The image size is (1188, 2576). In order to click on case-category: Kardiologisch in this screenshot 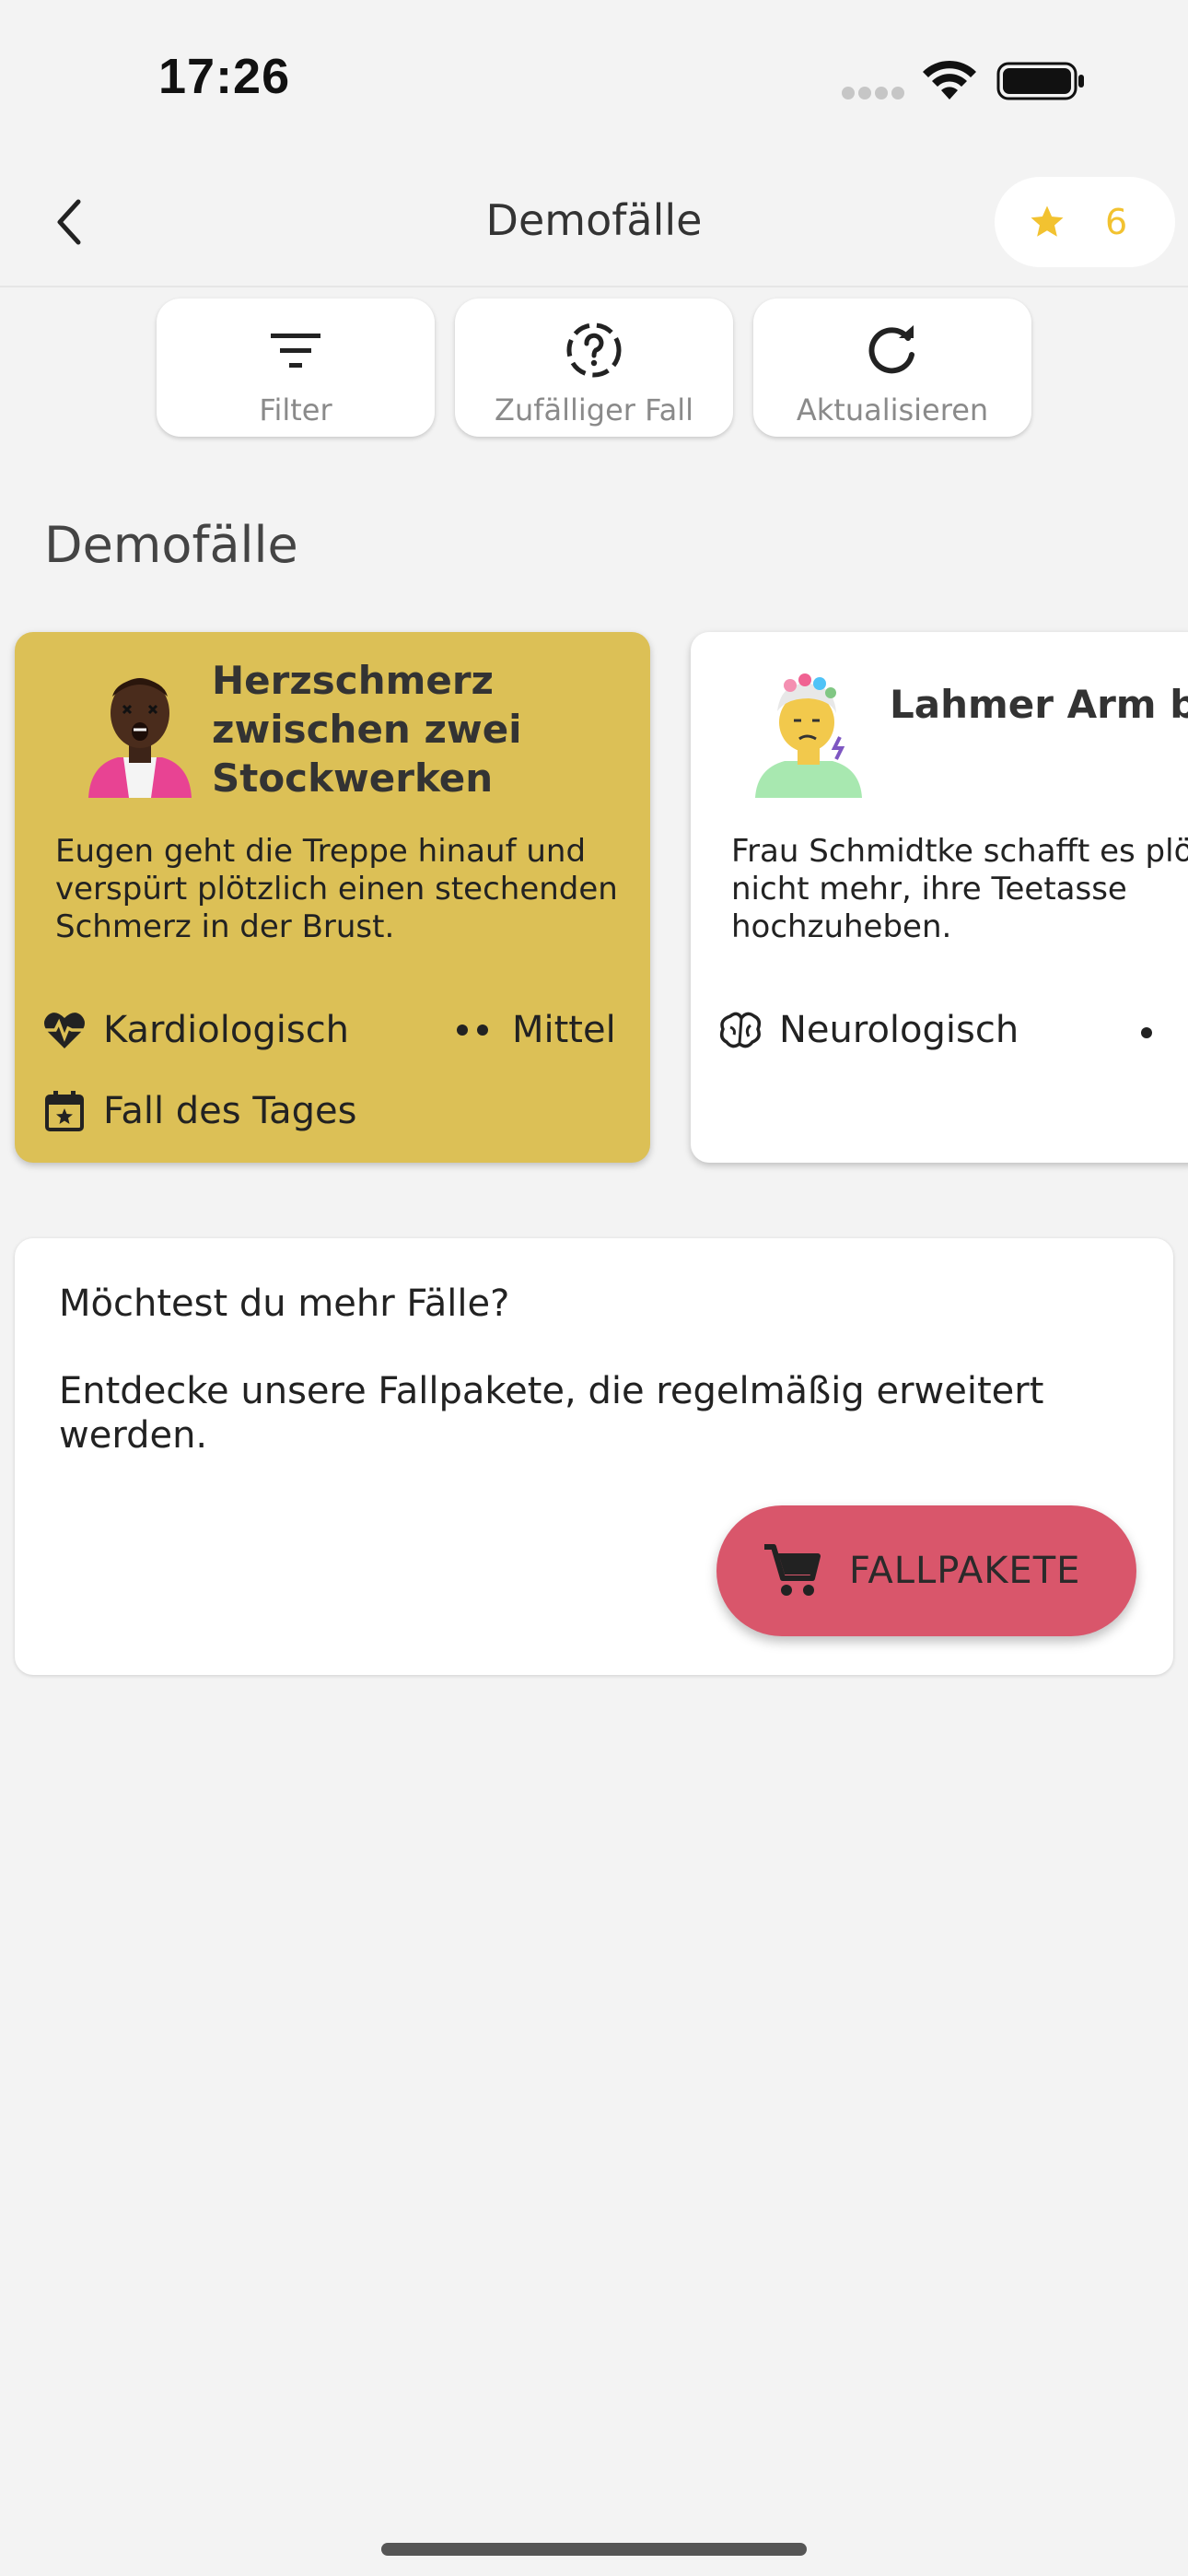, I will do `click(195, 1030)`.